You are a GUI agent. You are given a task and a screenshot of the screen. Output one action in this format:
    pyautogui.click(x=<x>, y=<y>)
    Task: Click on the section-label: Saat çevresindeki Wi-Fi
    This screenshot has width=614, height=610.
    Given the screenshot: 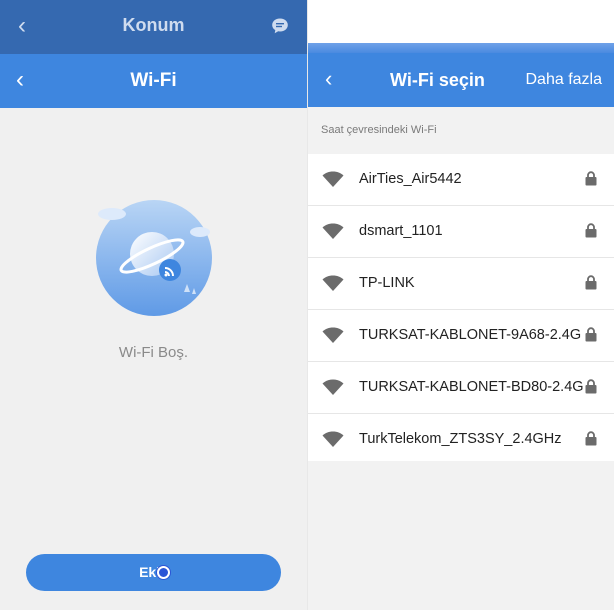 What is the action you would take?
    pyautogui.click(x=379, y=130)
    